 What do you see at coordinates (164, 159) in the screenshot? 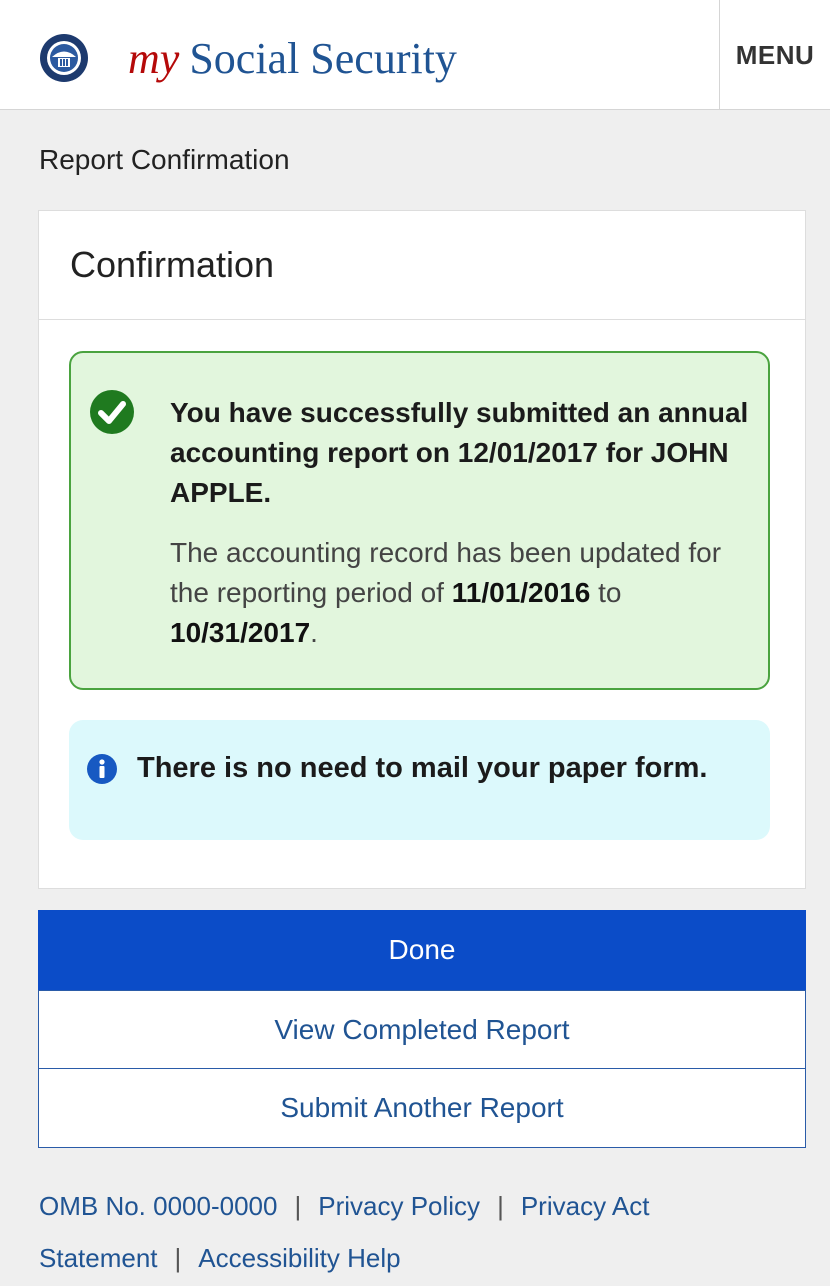
I see `page-title: Report Confirmation` at bounding box center [164, 159].